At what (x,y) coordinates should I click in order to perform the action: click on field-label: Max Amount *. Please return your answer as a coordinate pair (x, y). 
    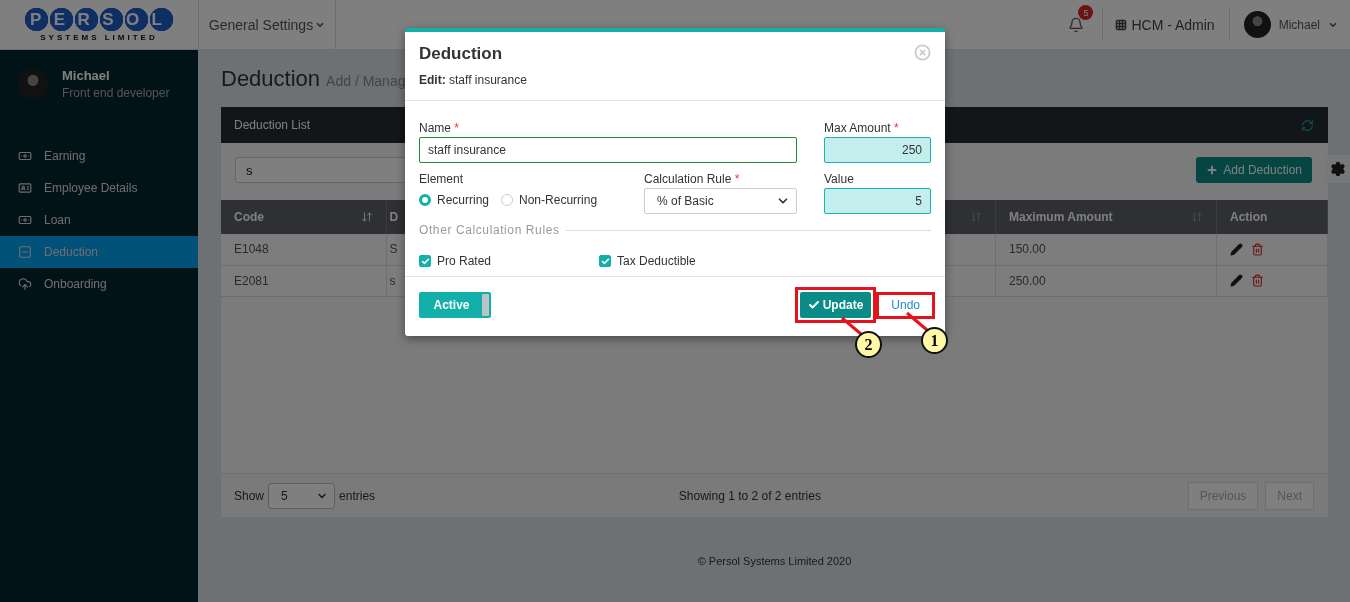
    Looking at the image, I should click on (862, 128).